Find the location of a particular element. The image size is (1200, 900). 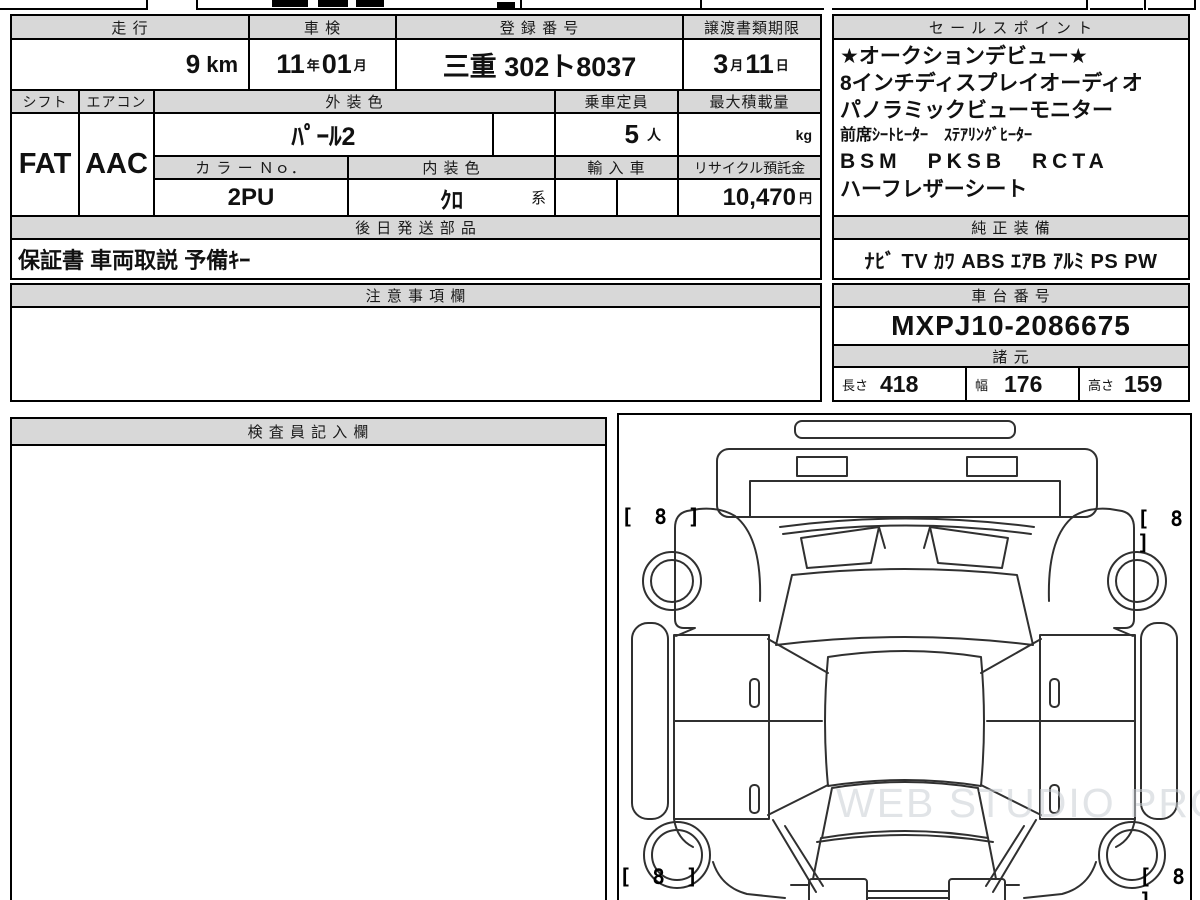

spec-length-cell: 長さ 418 is located at coordinates (899, 384).